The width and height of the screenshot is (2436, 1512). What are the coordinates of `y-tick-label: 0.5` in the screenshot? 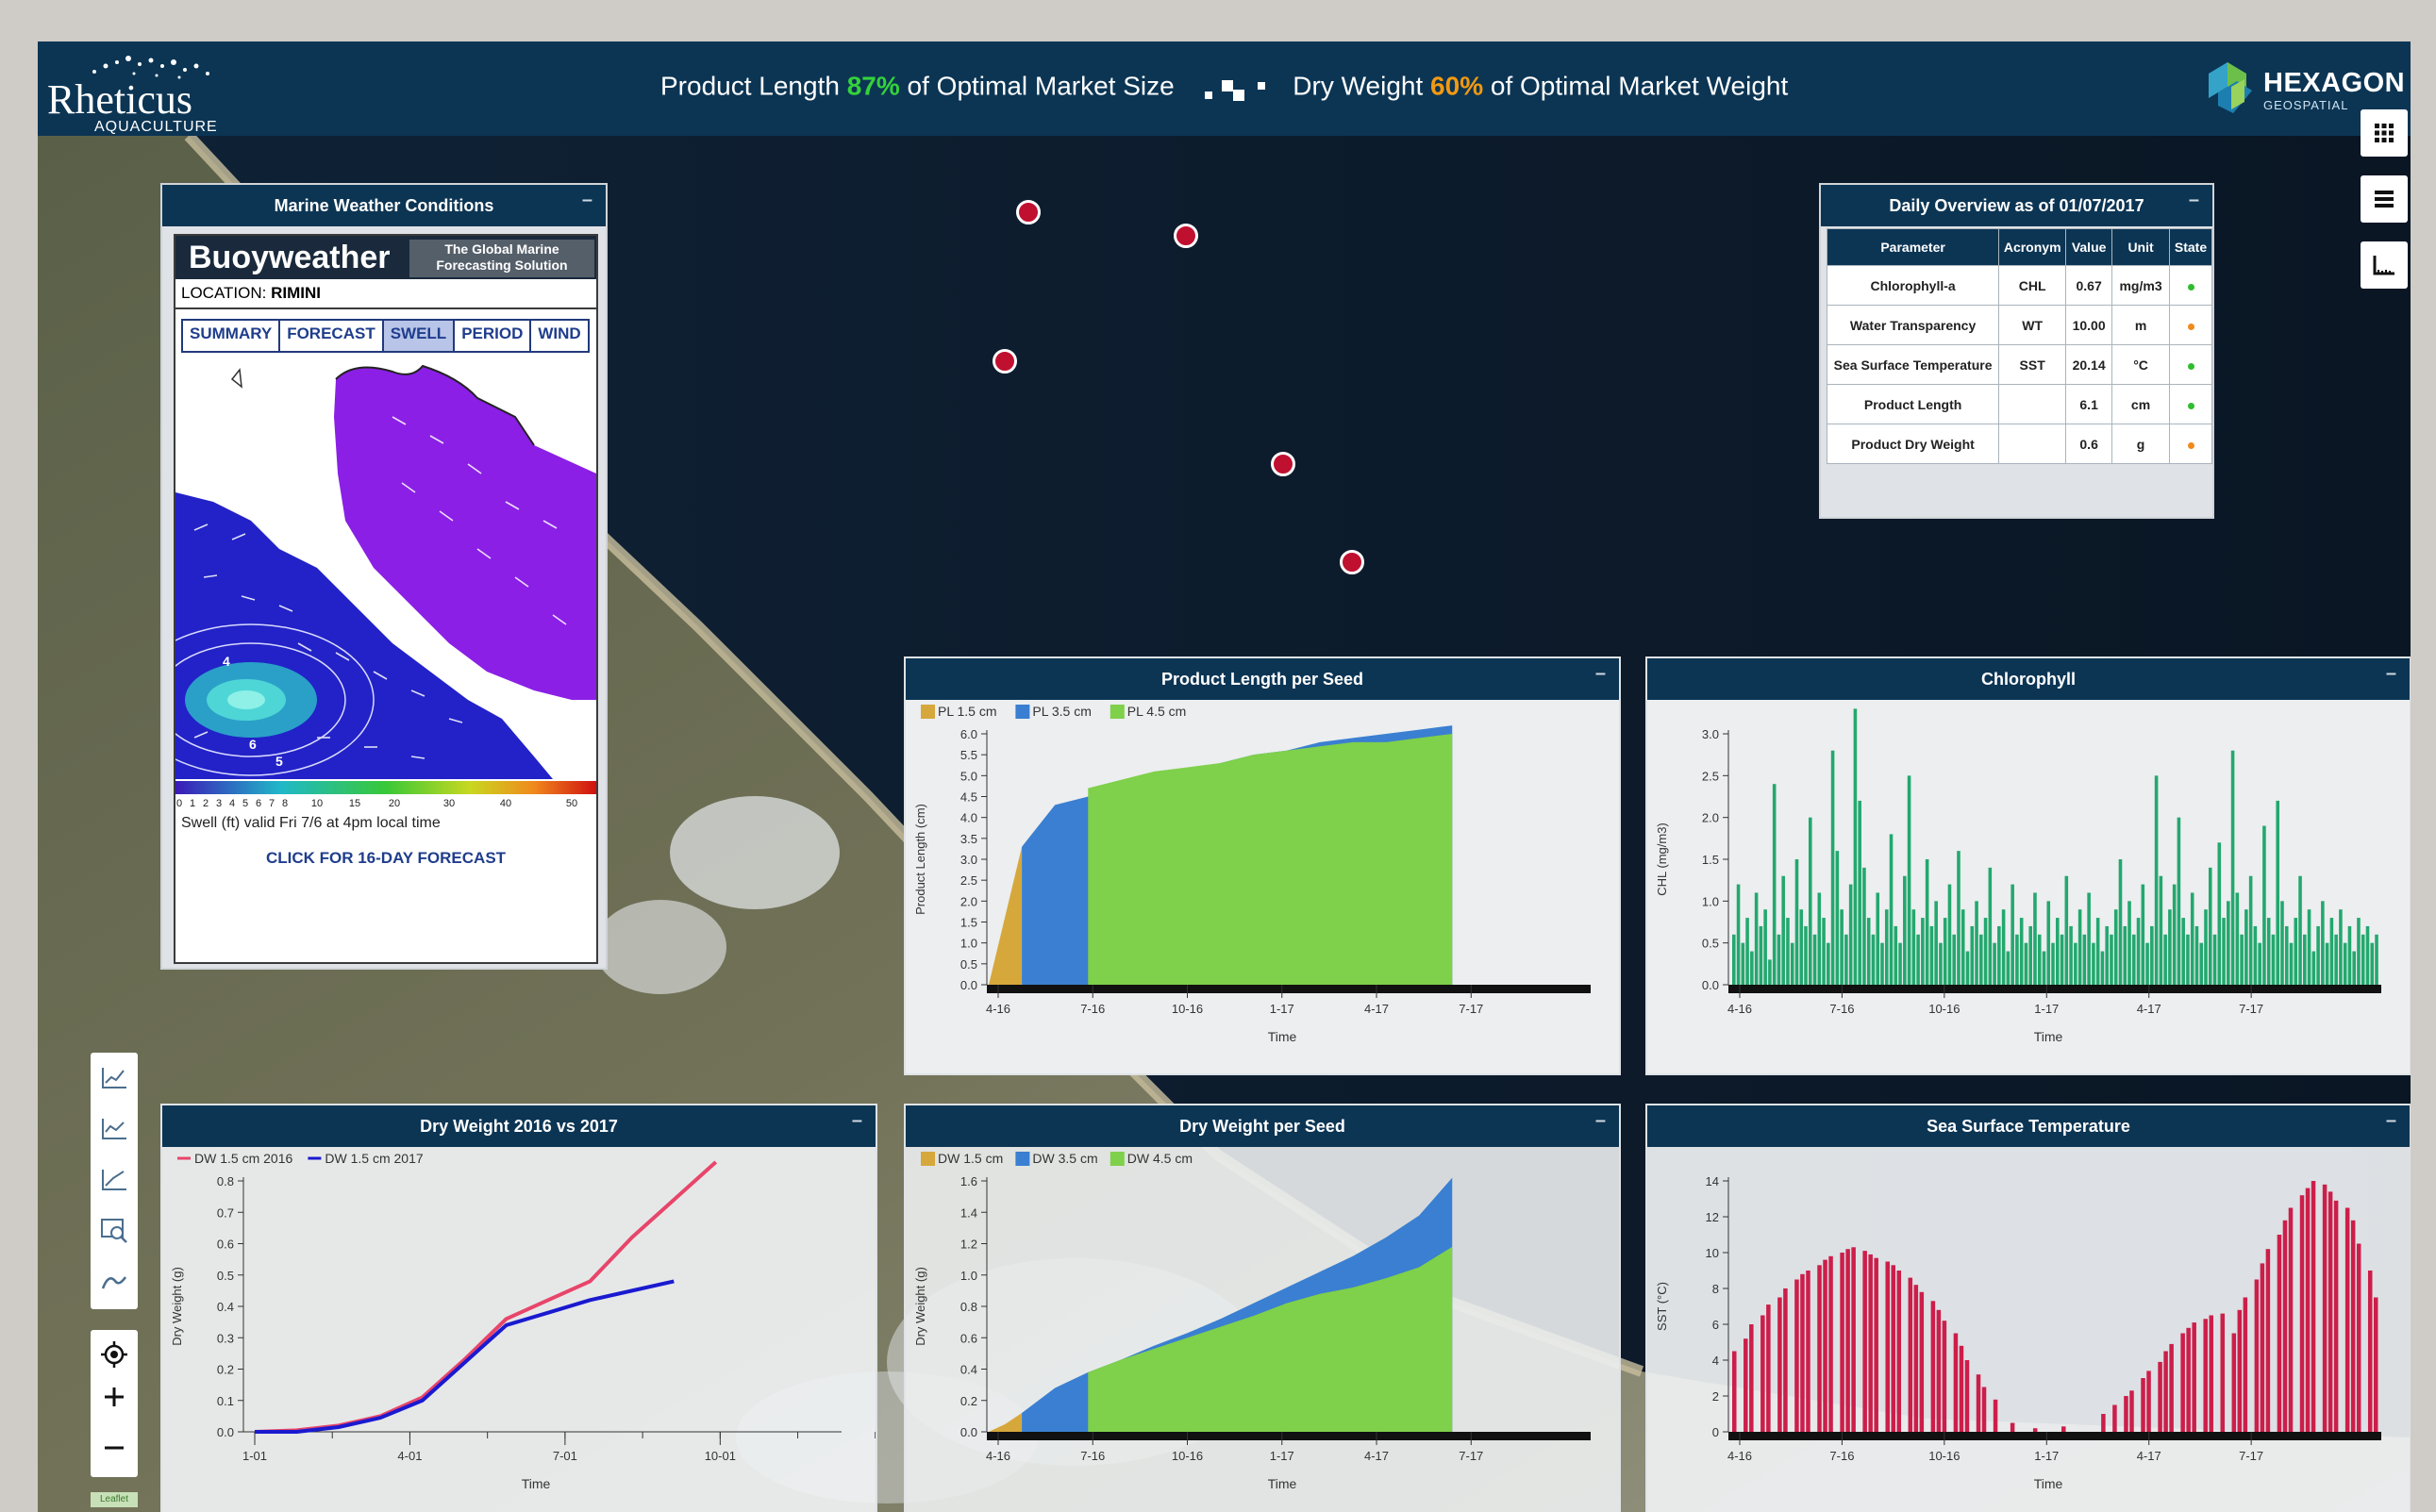 It's located at (225, 1276).